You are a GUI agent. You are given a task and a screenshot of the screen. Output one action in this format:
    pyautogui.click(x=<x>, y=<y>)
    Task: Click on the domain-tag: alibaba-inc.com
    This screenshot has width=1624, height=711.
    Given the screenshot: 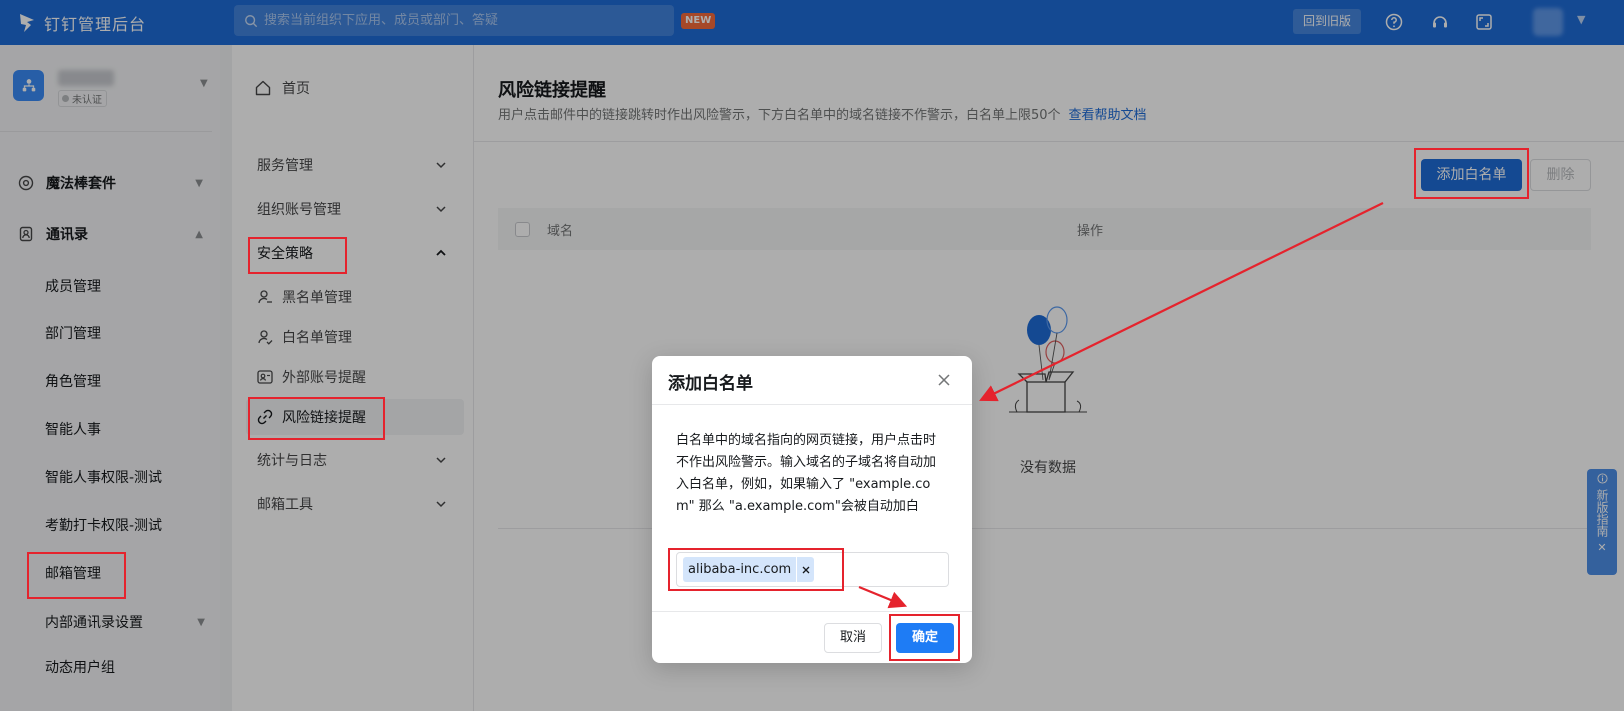 What is the action you would take?
    pyautogui.click(x=749, y=569)
    